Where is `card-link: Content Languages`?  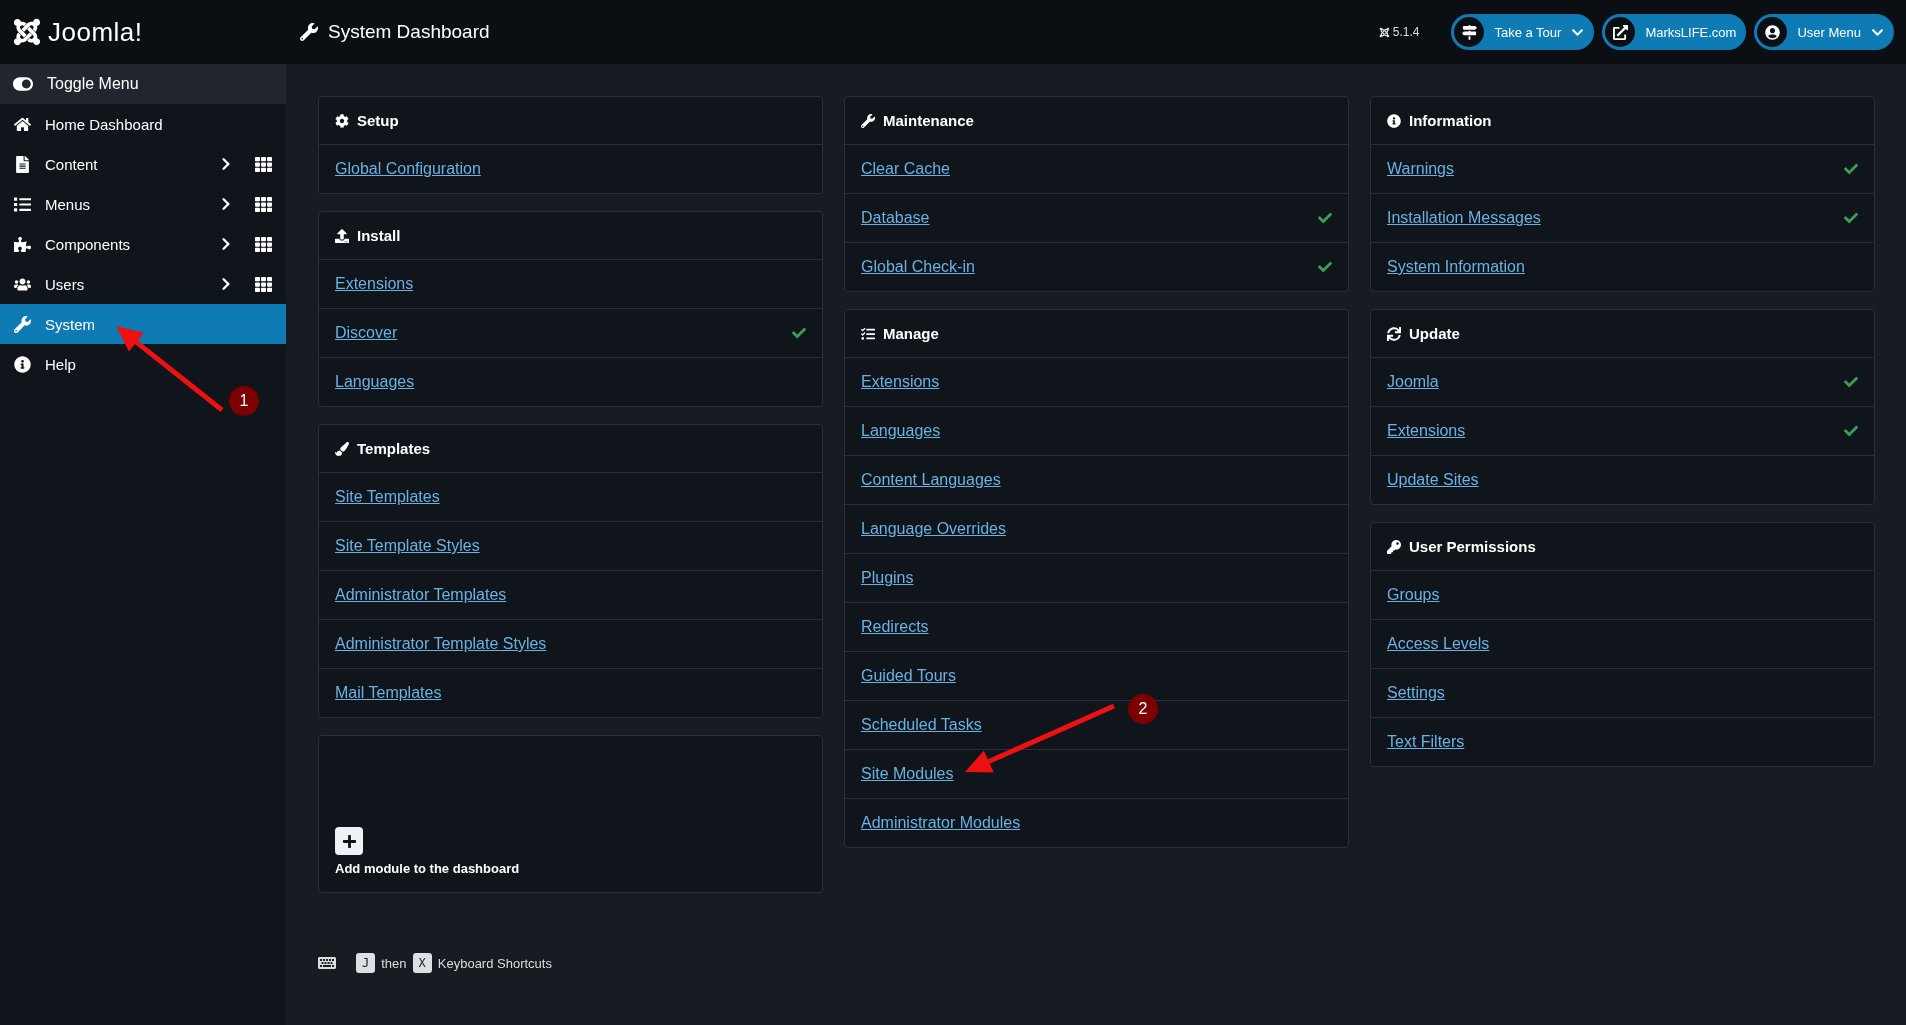
card-link: Content Languages is located at coordinates (931, 480).